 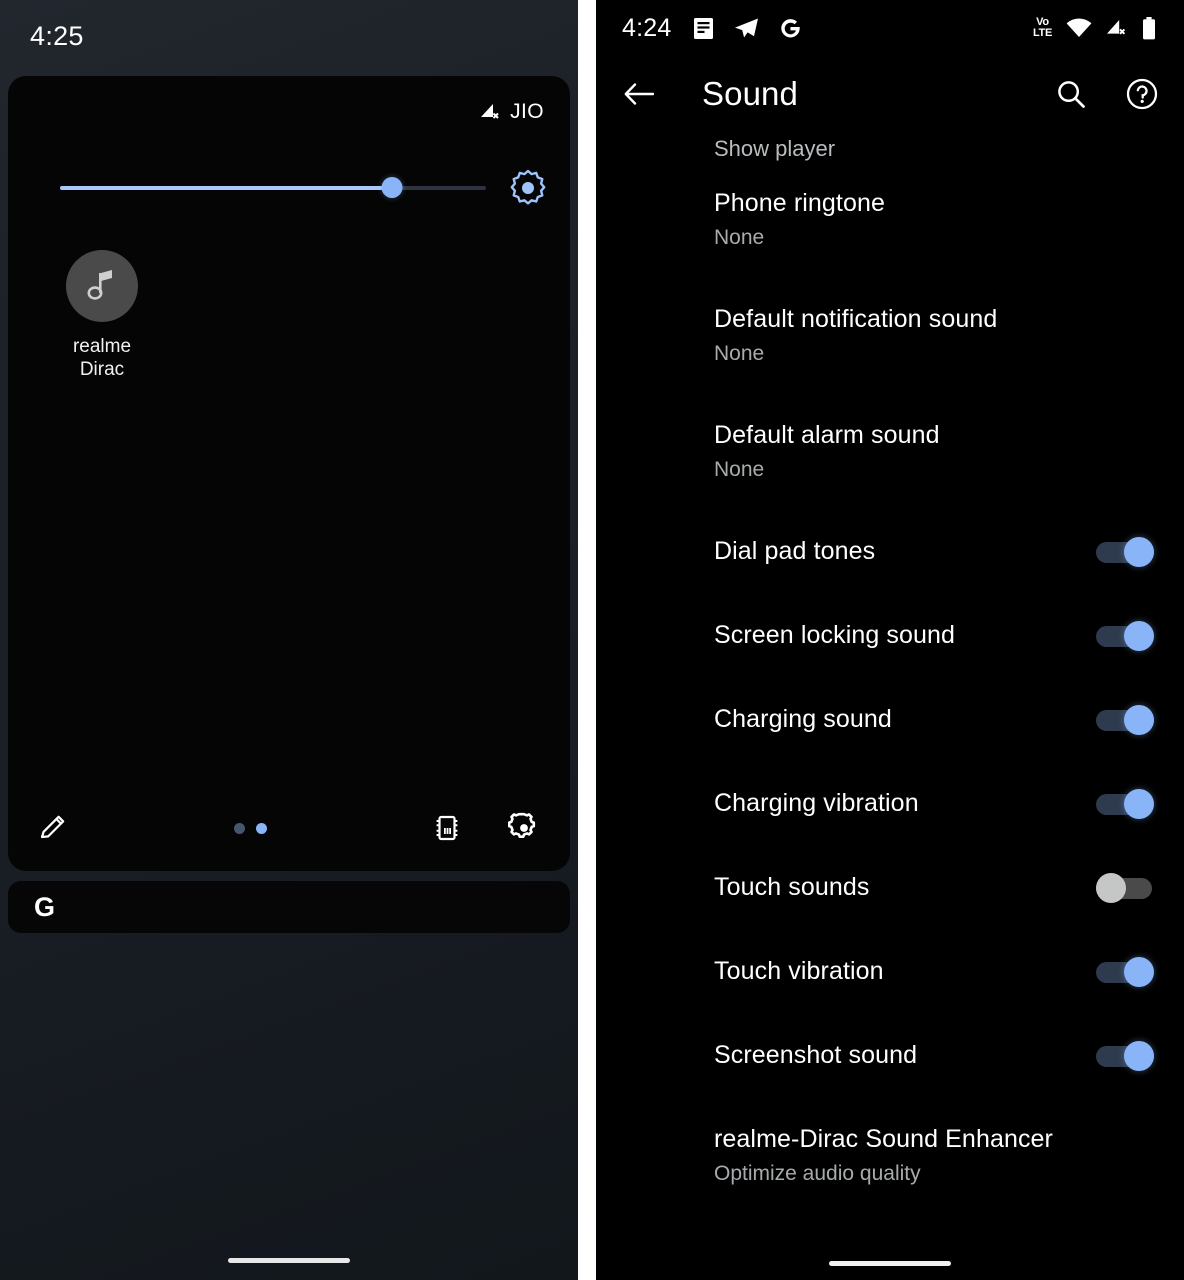 I want to click on setting-text: Screen locking sound, so click(x=905, y=635).